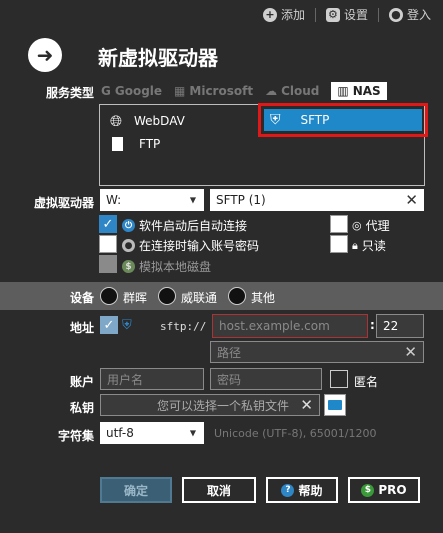 The width and height of the screenshot is (443, 533). Describe the element at coordinates (190, 245) in the screenshot. I see `ask-password-option: ● 在连接时输入账号密码` at that location.